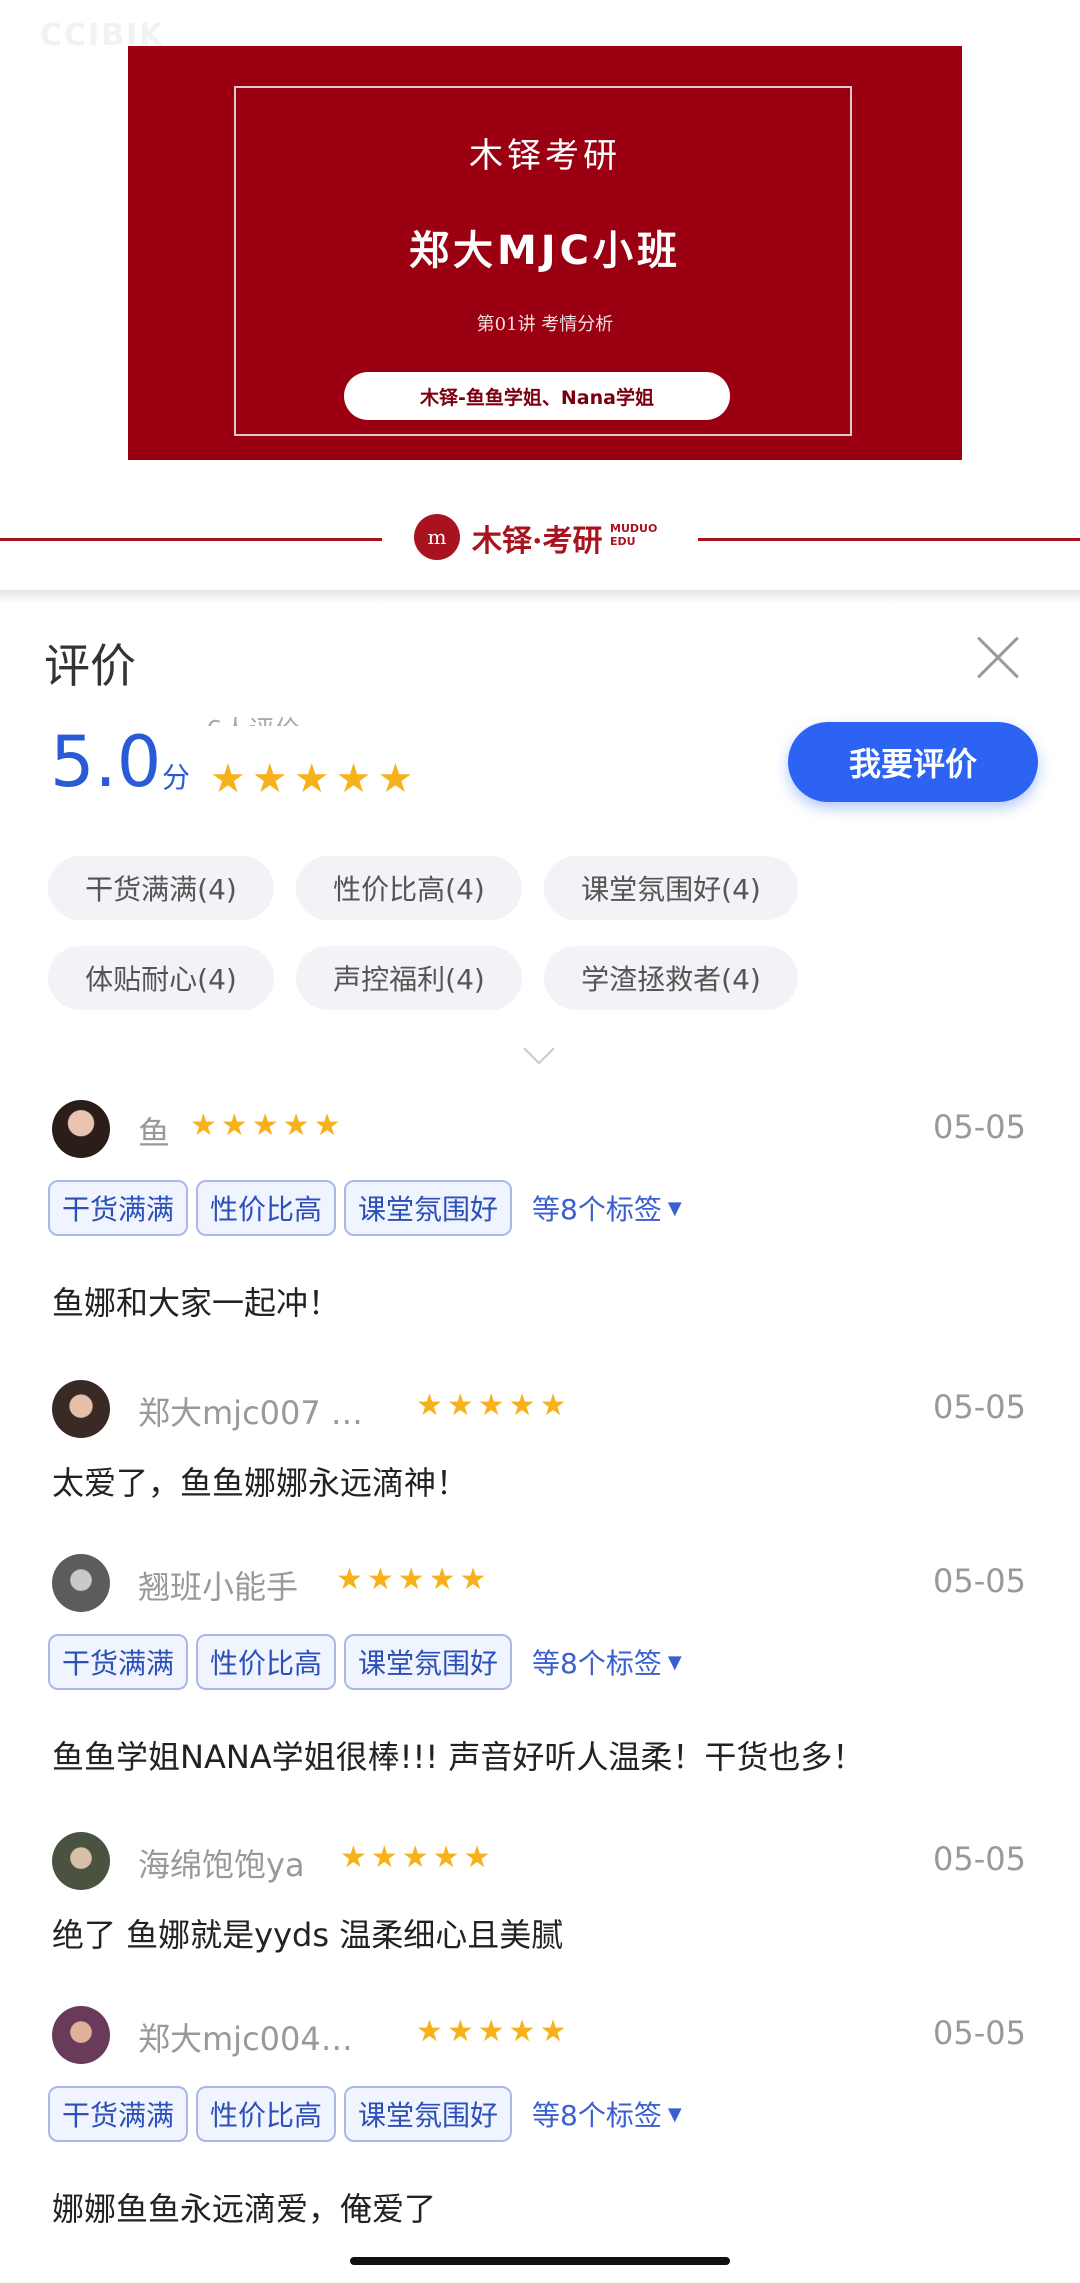 The width and height of the screenshot is (1080, 2283). I want to click on review-text: 鱼鱼学姐NANA学姐很棒!!! 声音好听人温柔！干货也多！, so click(458, 1757).